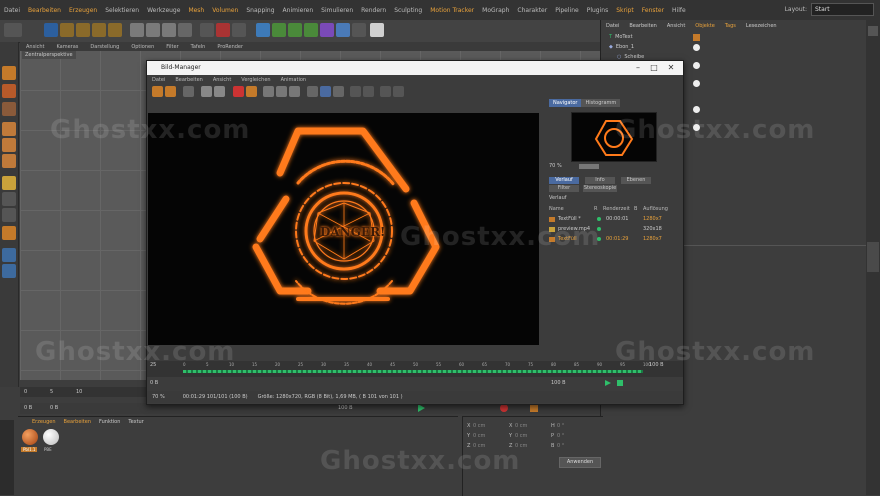 The height and width of the screenshot is (496, 880). I want to click on apply-button: Anwenden, so click(580, 462).